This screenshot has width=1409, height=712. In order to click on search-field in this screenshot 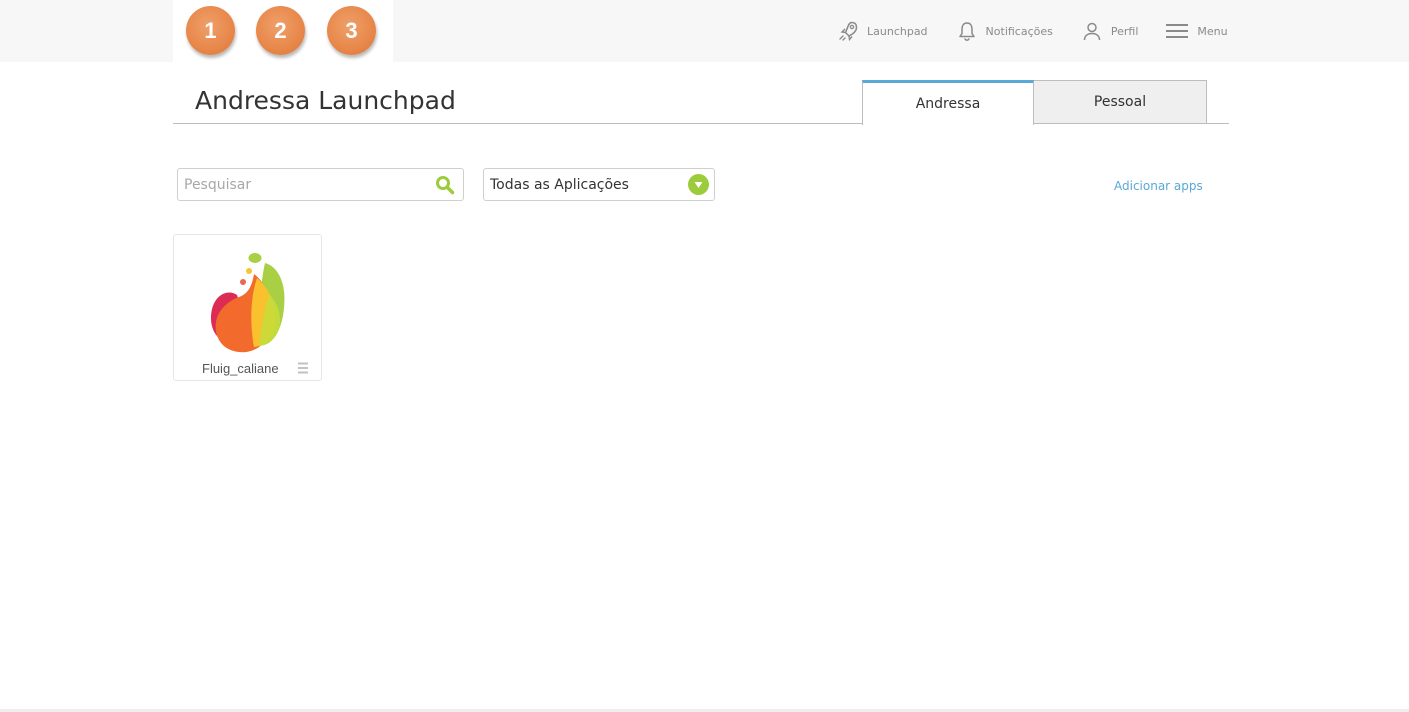, I will do `click(320, 184)`.